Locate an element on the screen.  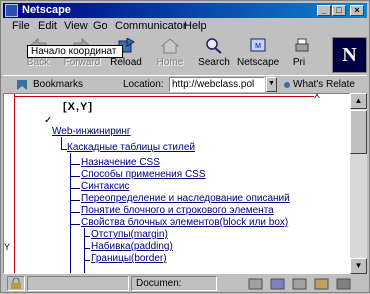
close-button: × is located at coordinates (357, 10).